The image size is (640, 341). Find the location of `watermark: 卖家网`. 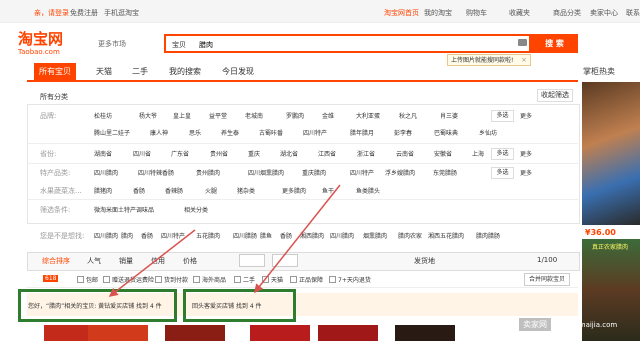

watermark: 卖家网 is located at coordinates (535, 324).